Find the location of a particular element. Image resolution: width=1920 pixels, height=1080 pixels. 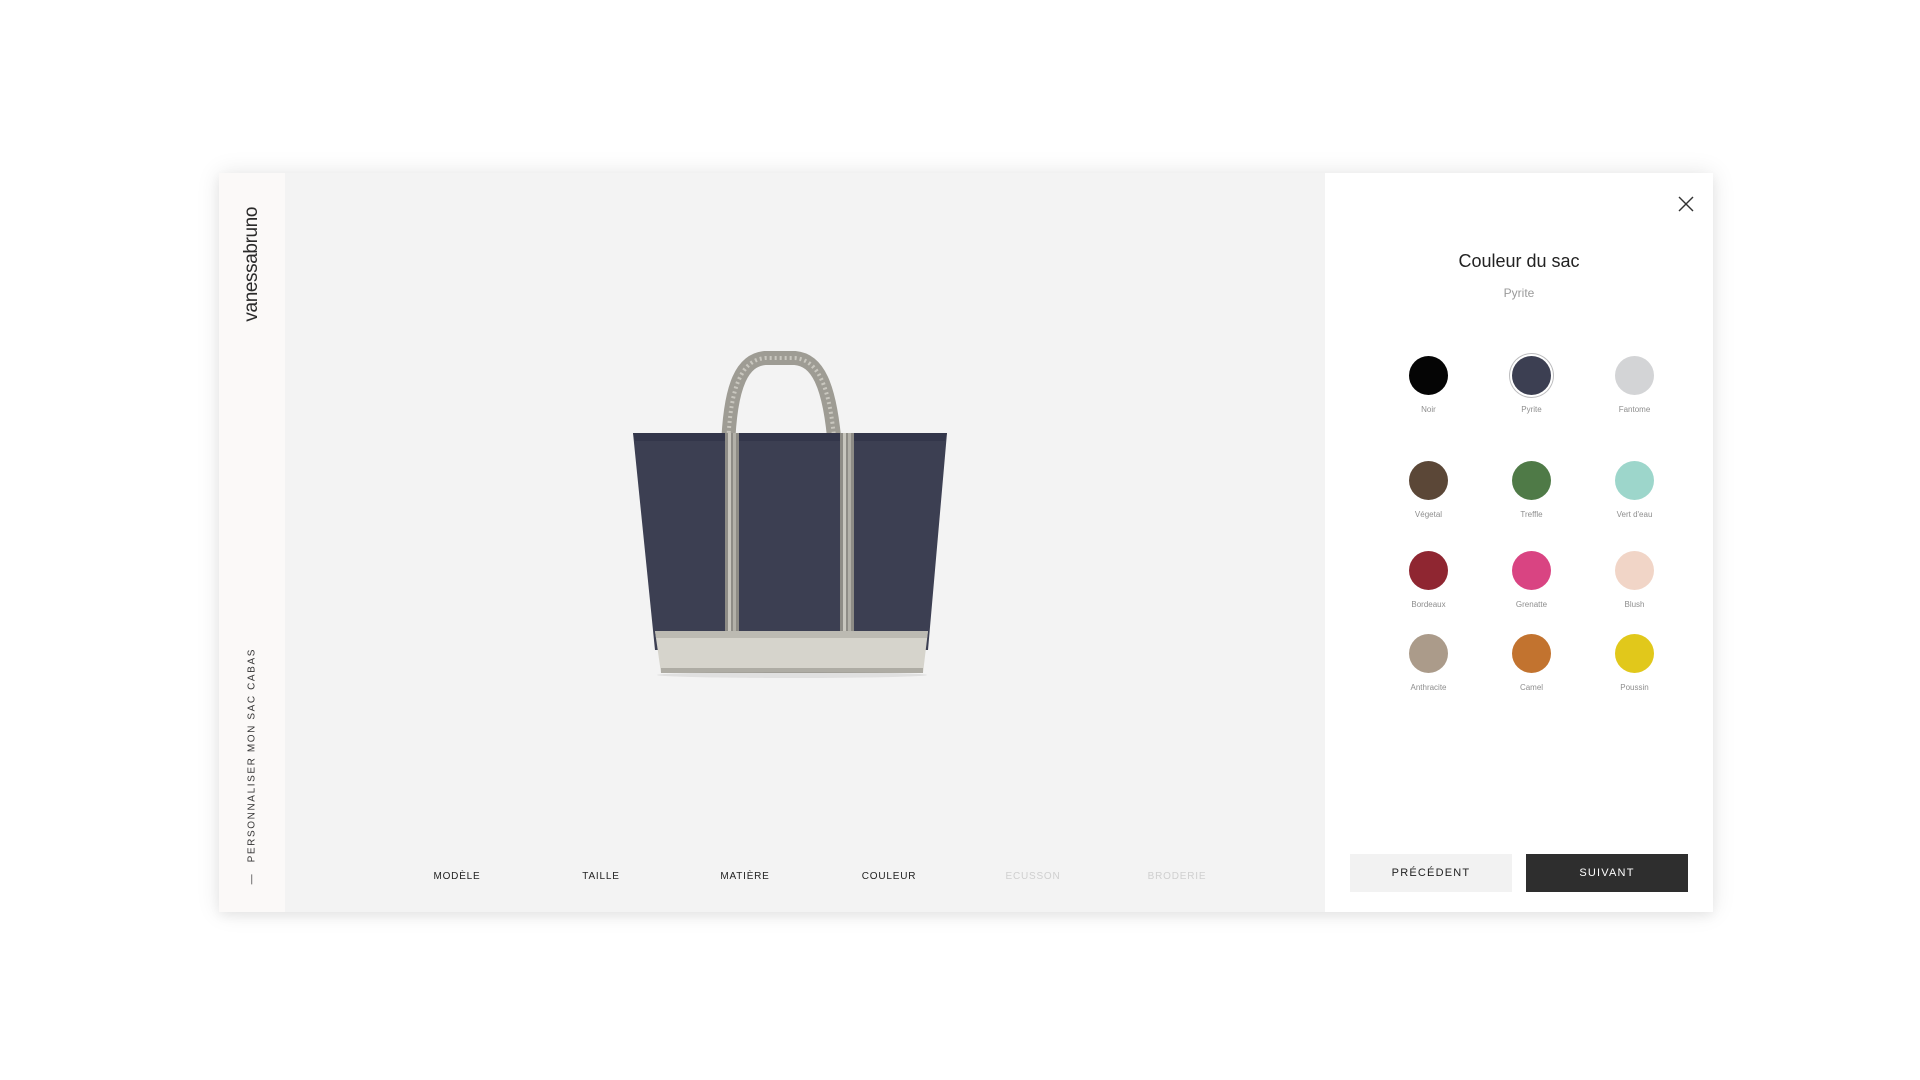

color-swatch: Camel is located at coordinates (1531, 663).